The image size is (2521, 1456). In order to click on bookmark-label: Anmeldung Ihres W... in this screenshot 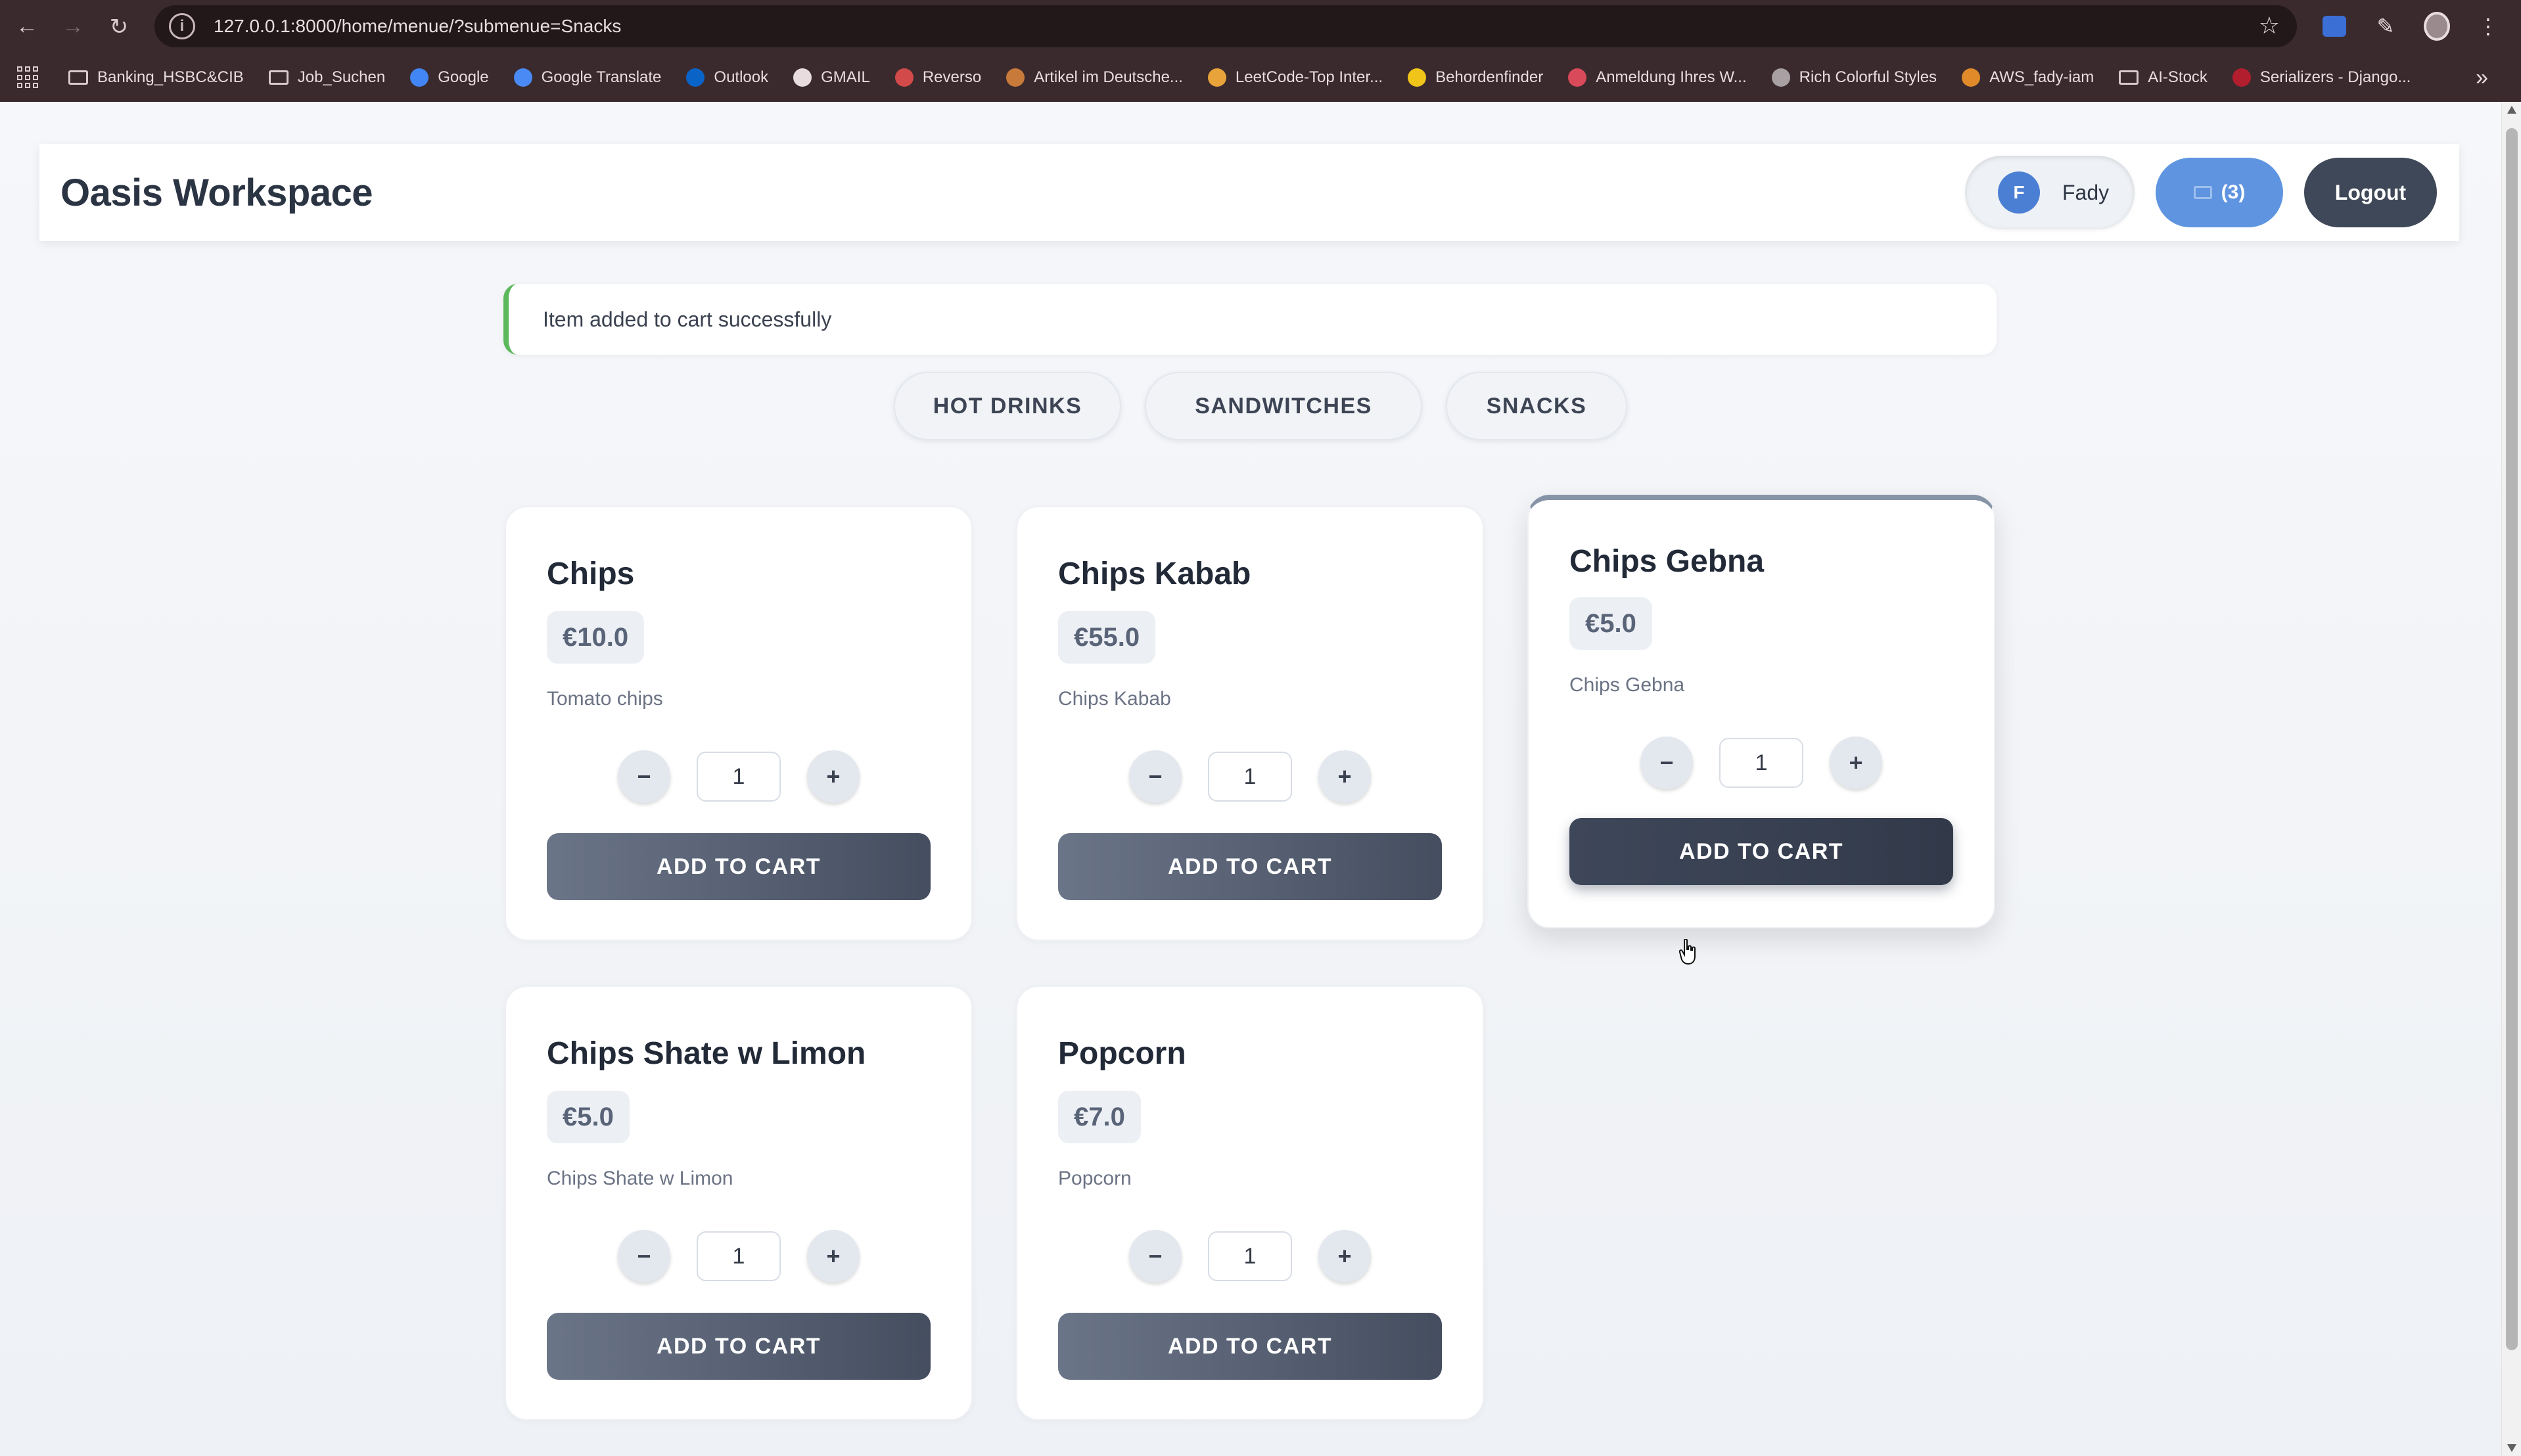, I will do `click(1671, 77)`.